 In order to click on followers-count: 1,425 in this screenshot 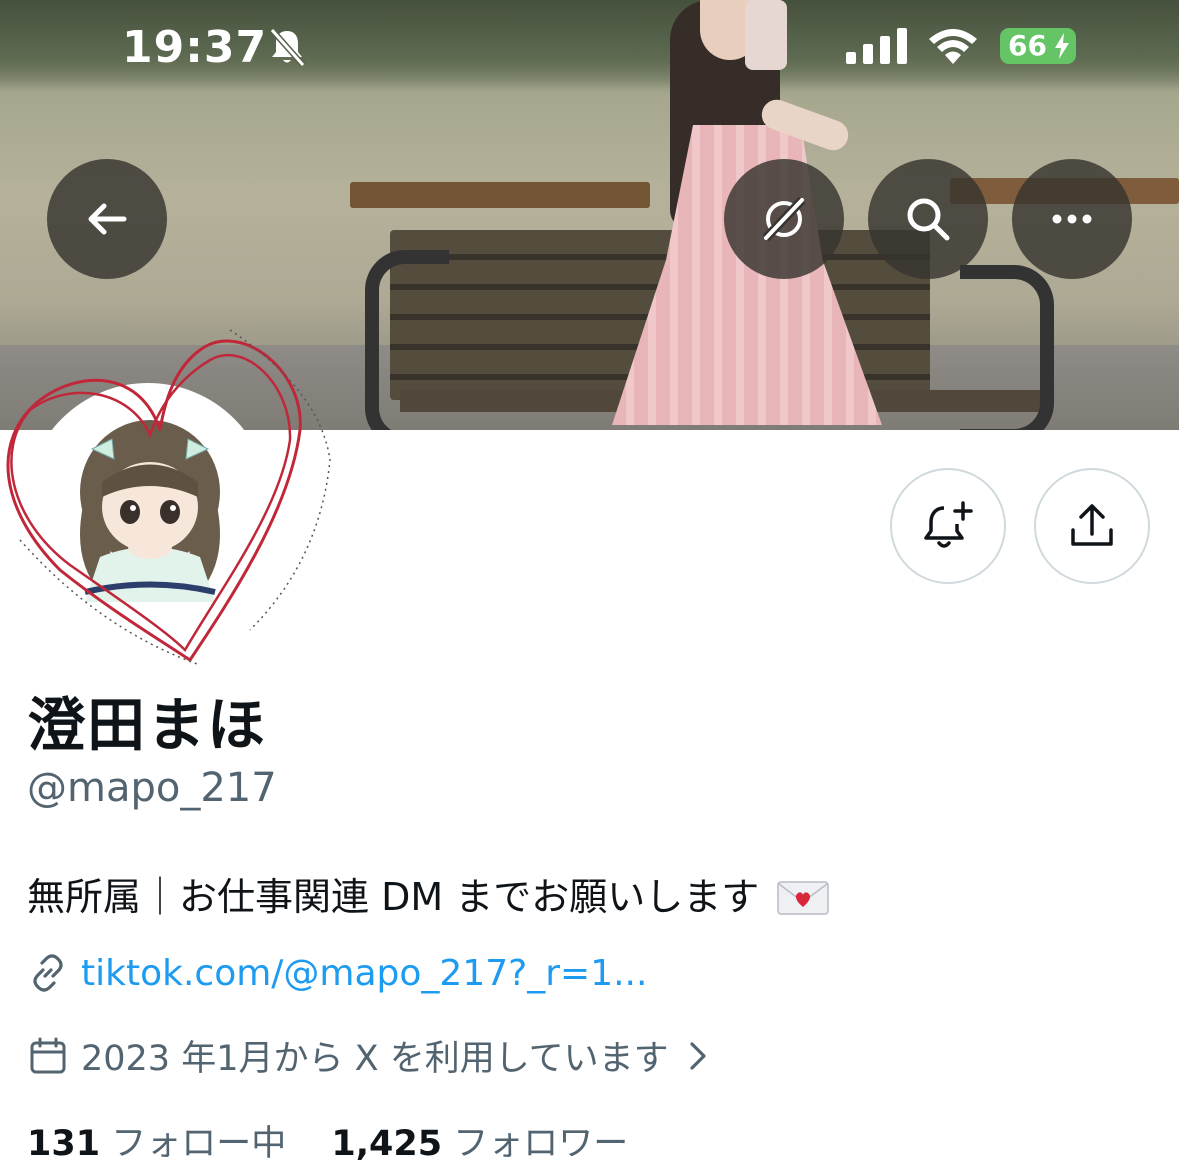, I will do `click(387, 1144)`.